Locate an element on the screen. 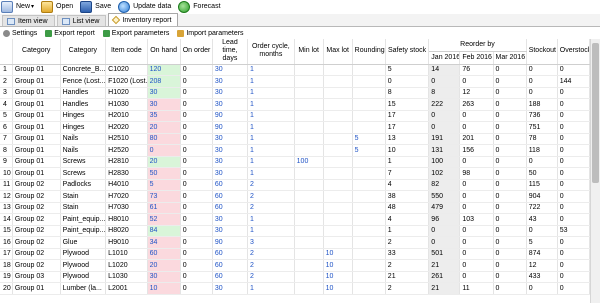 Image resolution: width=600 pixels, height=303 pixels. cell-reorder-jan: 191 is located at coordinates (444, 139).